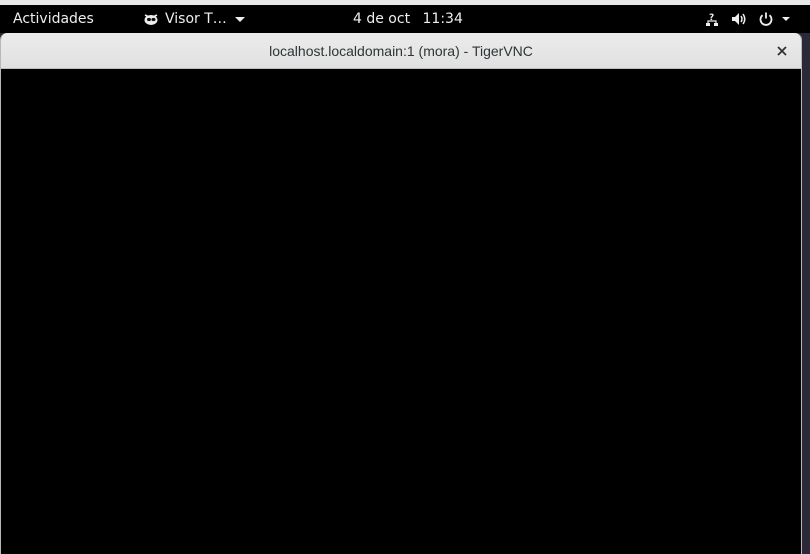 Image resolution: width=810 pixels, height=554 pixels. Describe the element at coordinates (766, 19) in the screenshot. I see `power-icon` at that location.